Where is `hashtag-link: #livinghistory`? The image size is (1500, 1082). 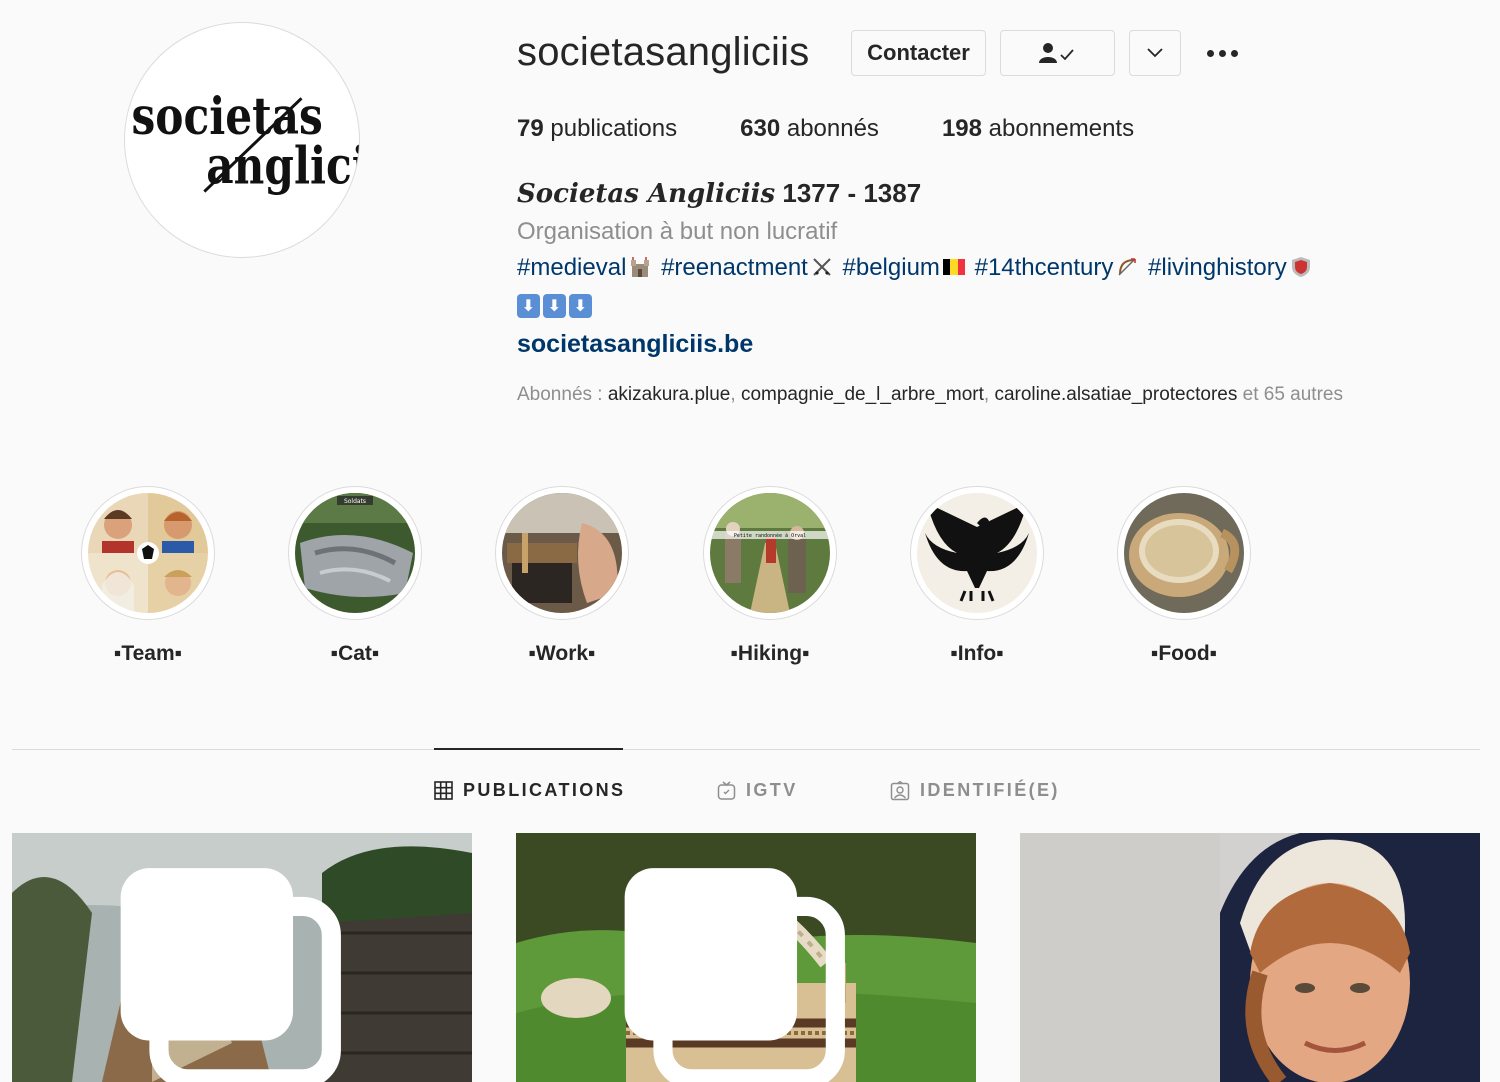
hashtag-link: #livinghistory is located at coordinates (1217, 267).